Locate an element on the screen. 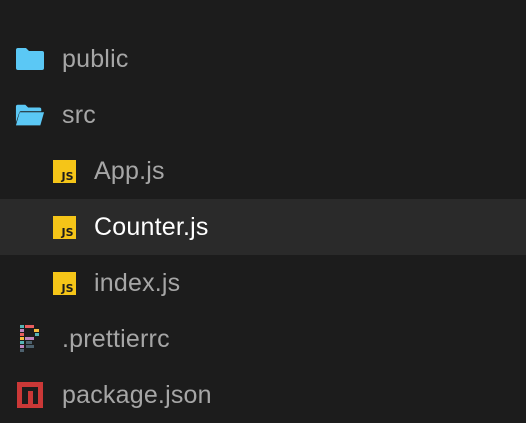 The image size is (526, 423). tree-item-counter-js: JS Counter.js is located at coordinates (263, 227).